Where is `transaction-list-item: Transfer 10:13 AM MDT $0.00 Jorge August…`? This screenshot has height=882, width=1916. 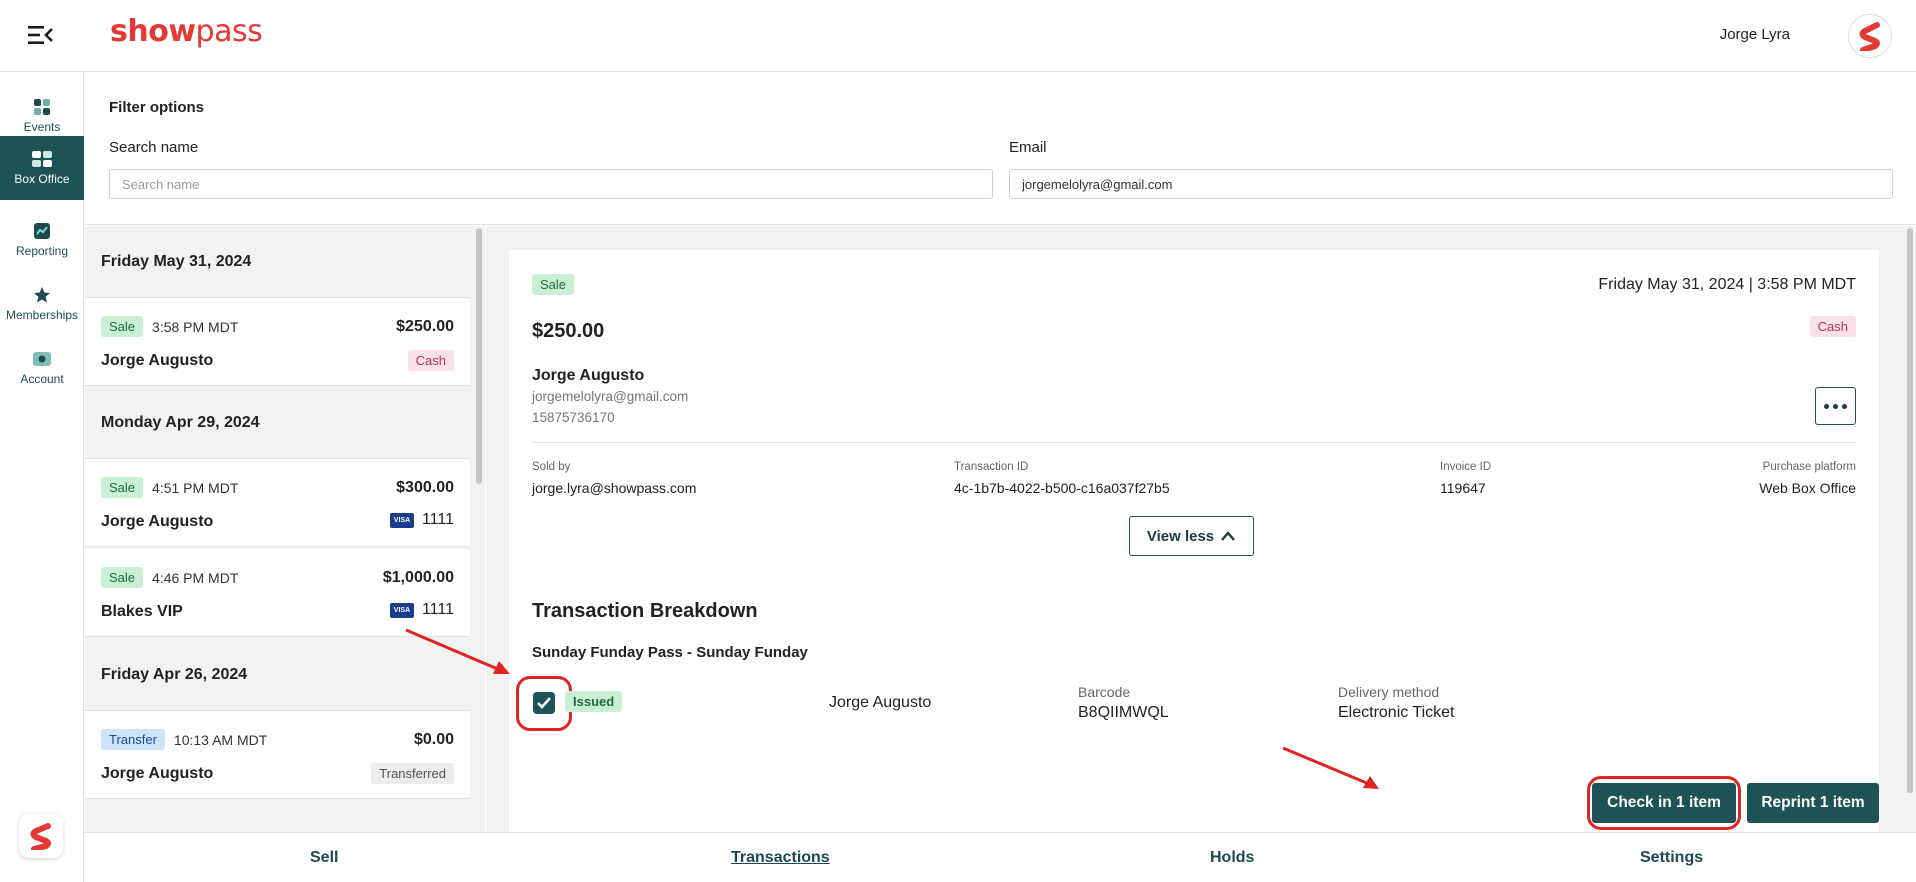
transaction-list-item: Transfer 10:13 AM MDT $0.00 Jorge August… is located at coordinates (277, 755).